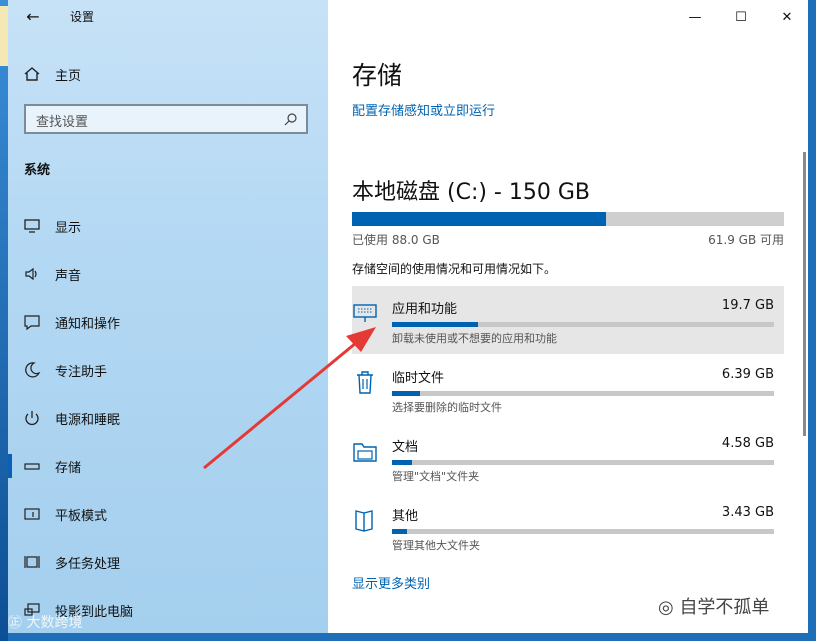 The image size is (816, 641). What do you see at coordinates (88, 420) in the screenshot?
I see `sidebar-item-label: 电源和睡眠` at bounding box center [88, 420].